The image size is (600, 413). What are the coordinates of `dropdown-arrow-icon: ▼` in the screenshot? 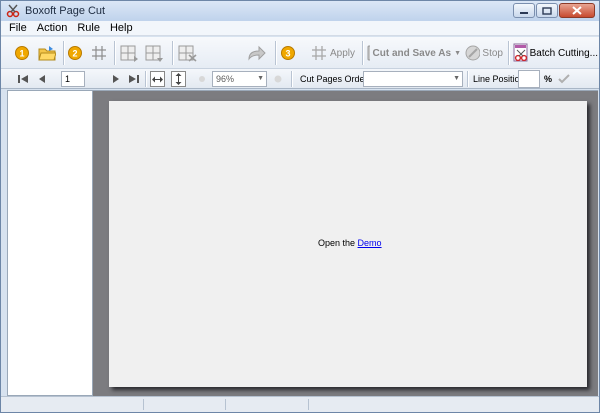 It's located at (457, 53).